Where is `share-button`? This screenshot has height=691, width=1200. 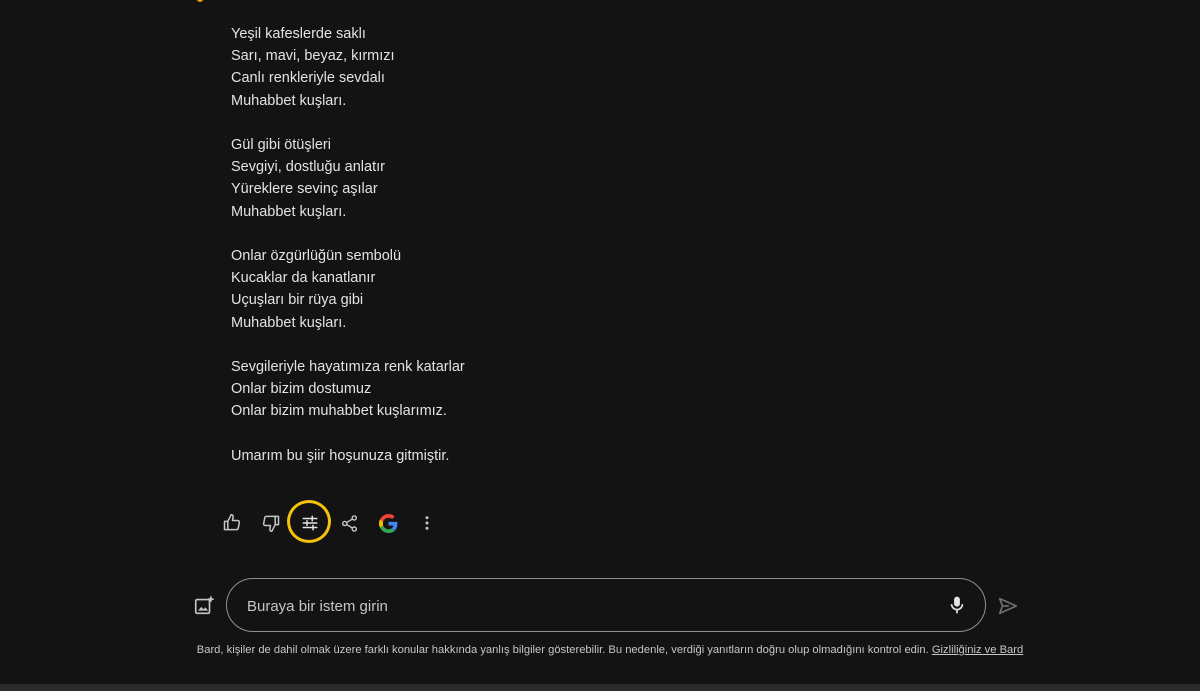 share-button is located at coordinates (349, 523).